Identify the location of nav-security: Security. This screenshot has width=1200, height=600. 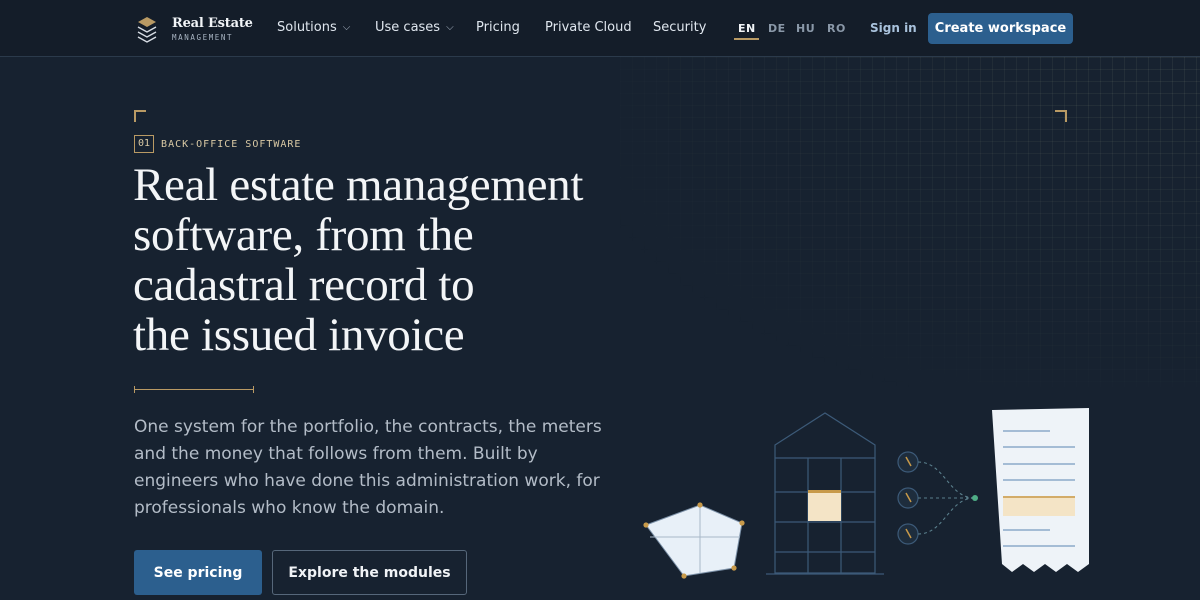
(679, 28).